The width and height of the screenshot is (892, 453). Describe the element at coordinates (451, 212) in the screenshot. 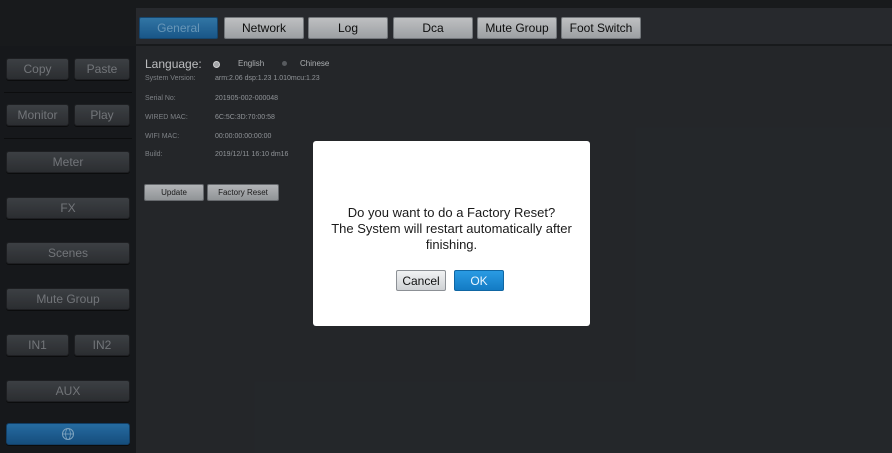

I see `dialog-message-line: Do you want to do a Factory Reset?` at that location.